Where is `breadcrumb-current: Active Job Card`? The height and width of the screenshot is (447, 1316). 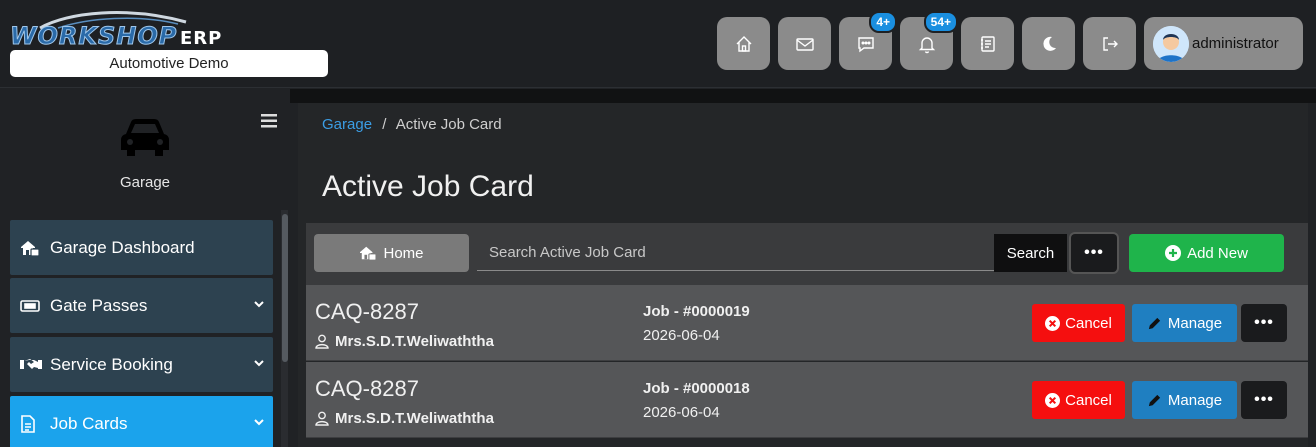 breadcrumb-current: Active Job Card is located at coordinates (448, 124).